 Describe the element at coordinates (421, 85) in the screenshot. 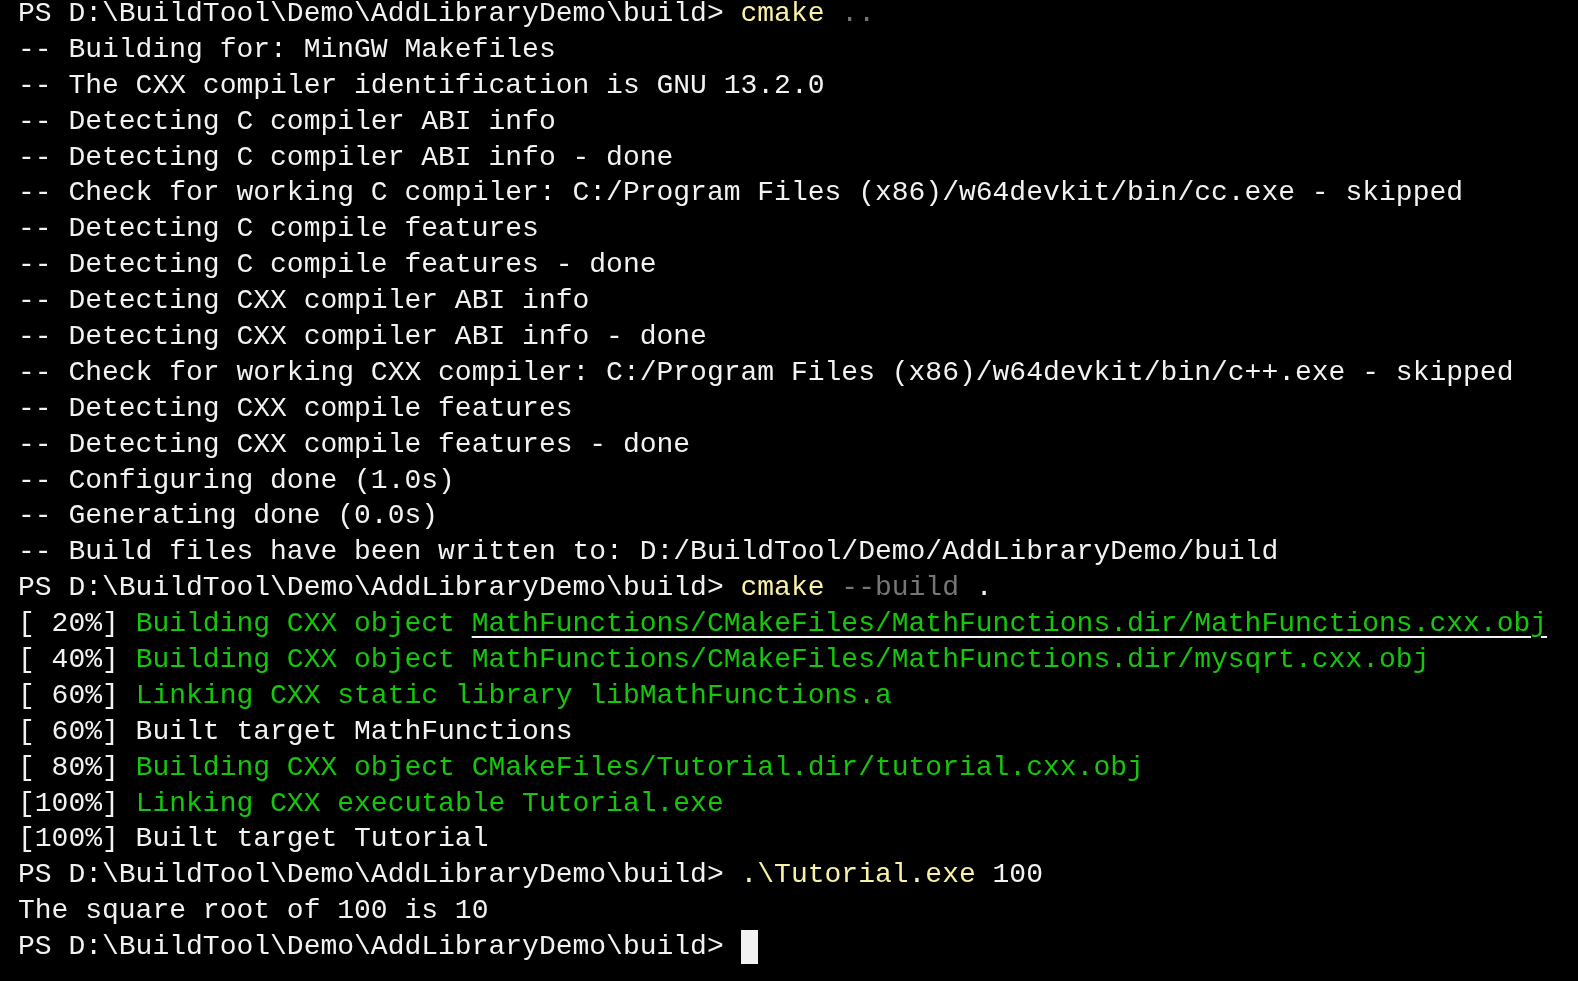

I see `output-text: -- The CXX compiler identification is GNU 13.2.0` at that location.